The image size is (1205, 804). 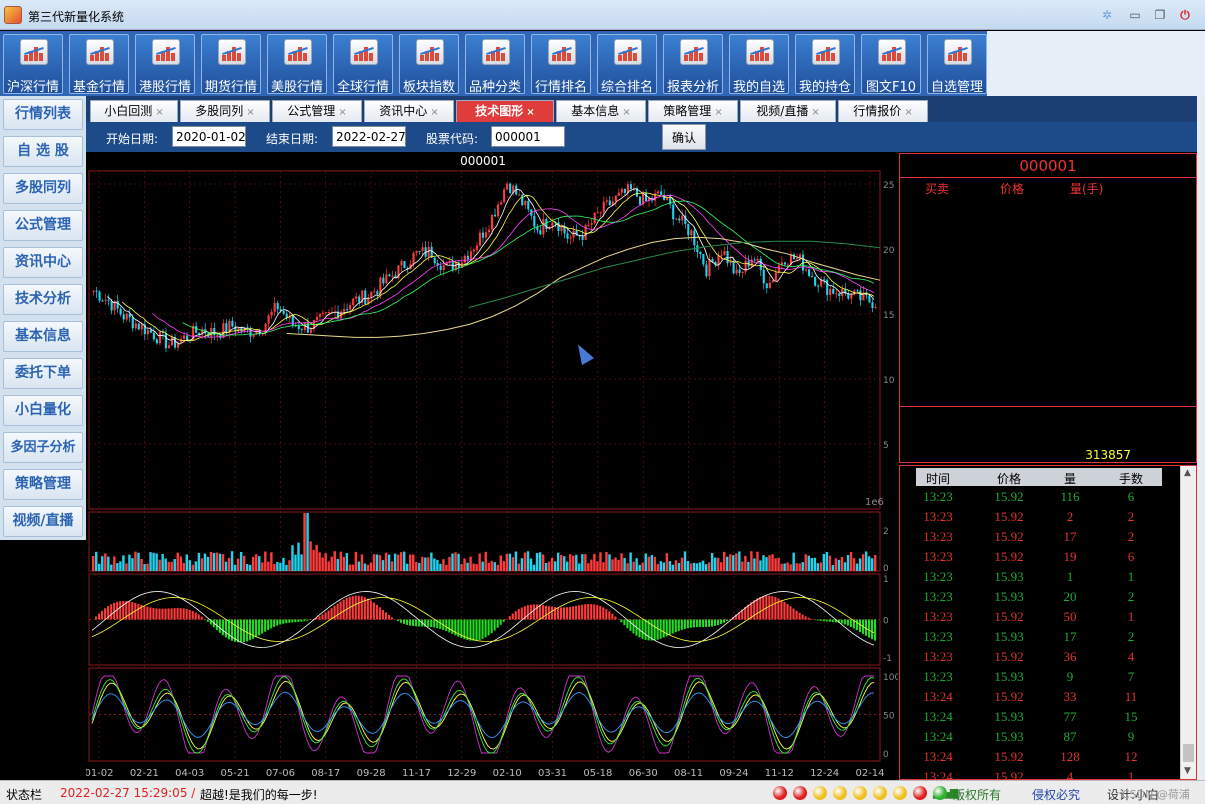 I want to click on sidebar-item-6: 基本信息, so click(x=43, y=336).